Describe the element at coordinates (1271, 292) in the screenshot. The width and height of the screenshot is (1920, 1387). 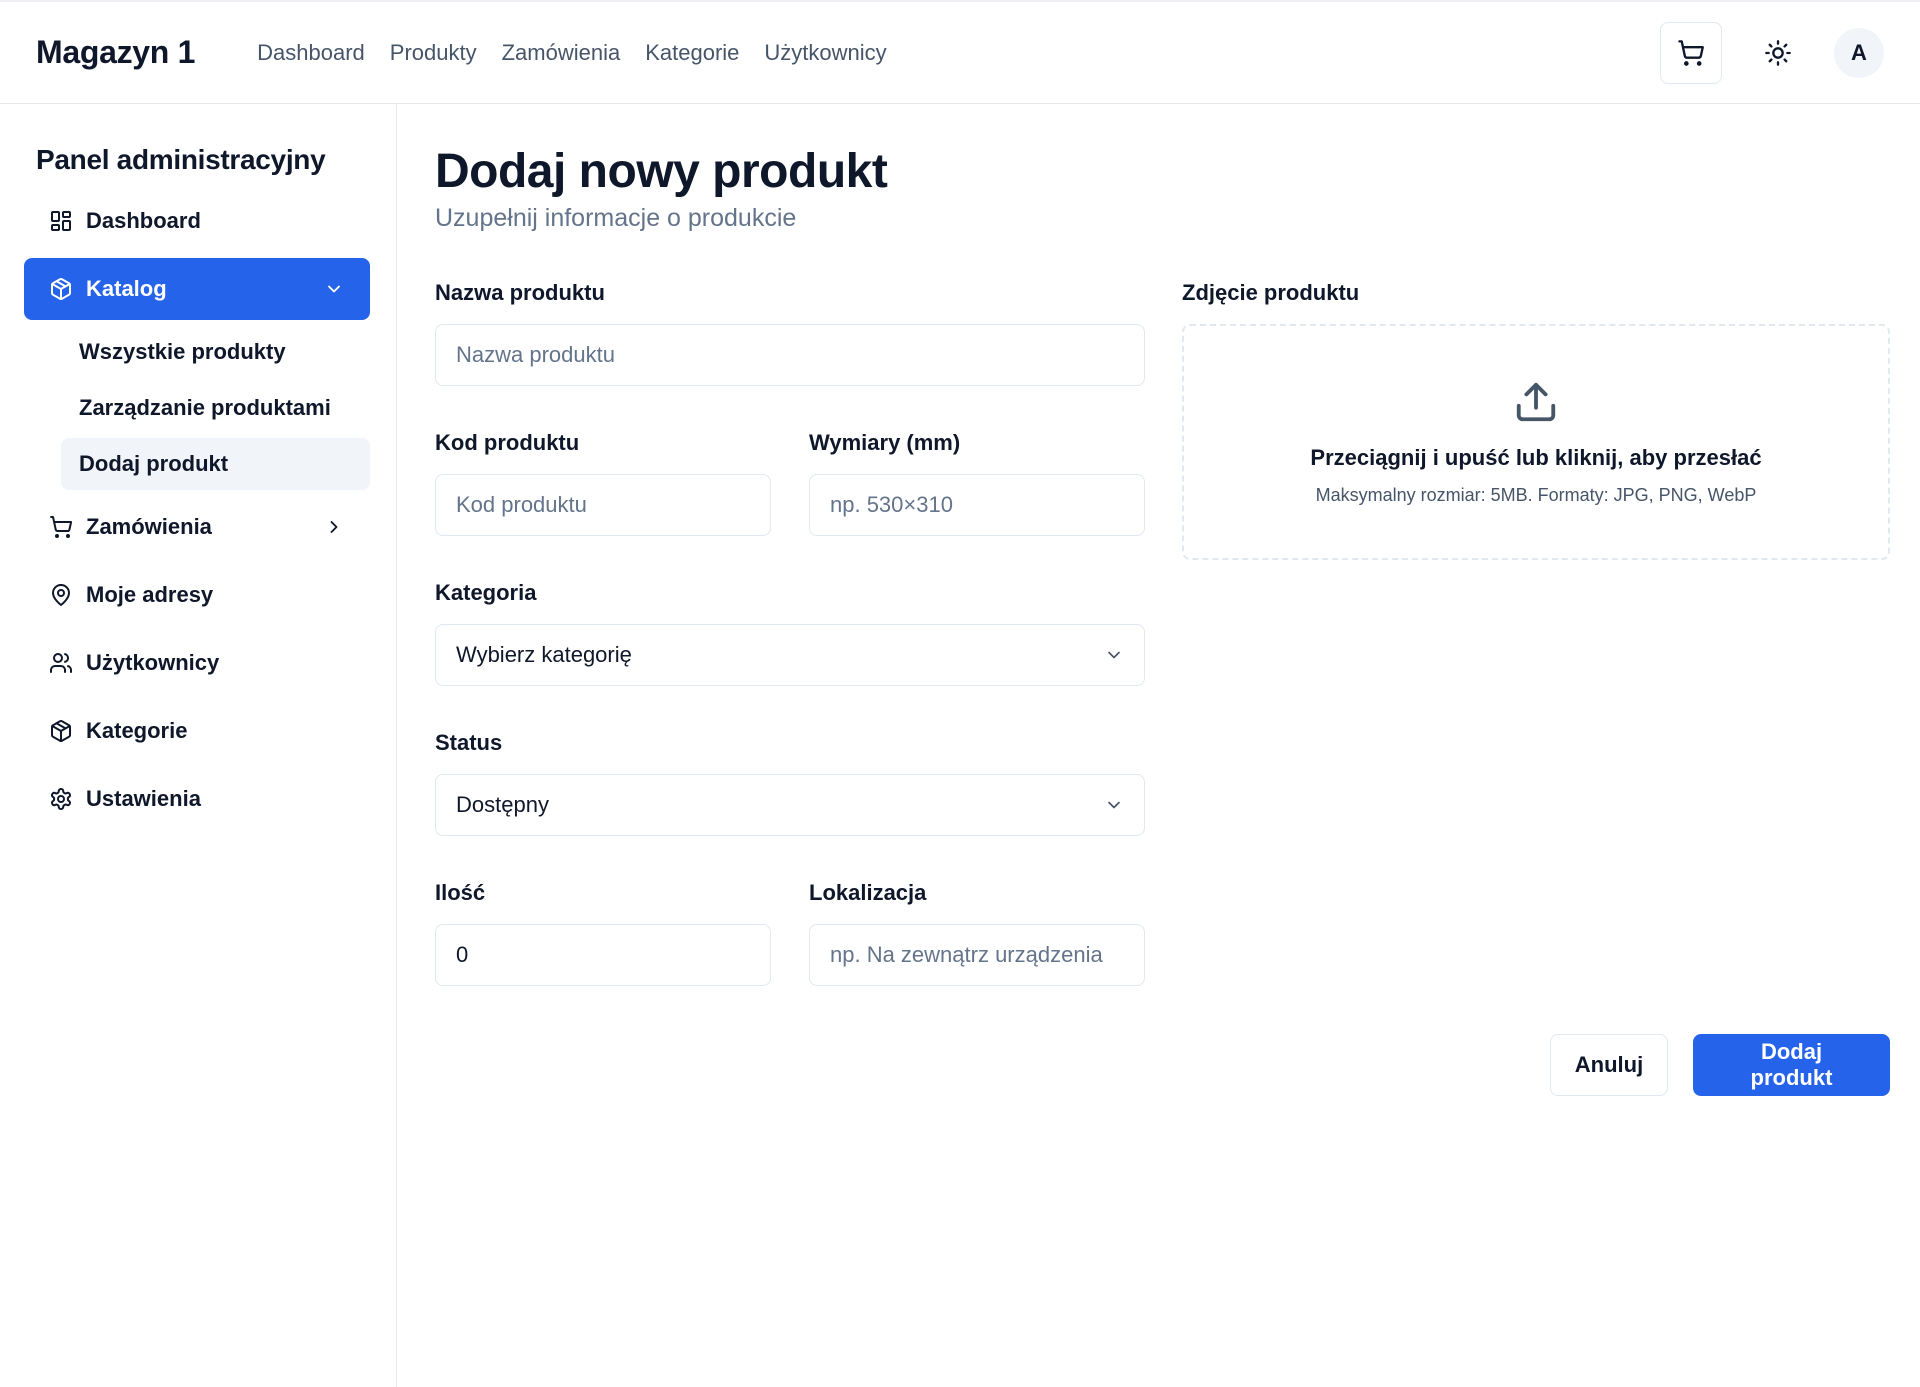
I see `image-upload-label: Zdjęcie produktu` at that location.